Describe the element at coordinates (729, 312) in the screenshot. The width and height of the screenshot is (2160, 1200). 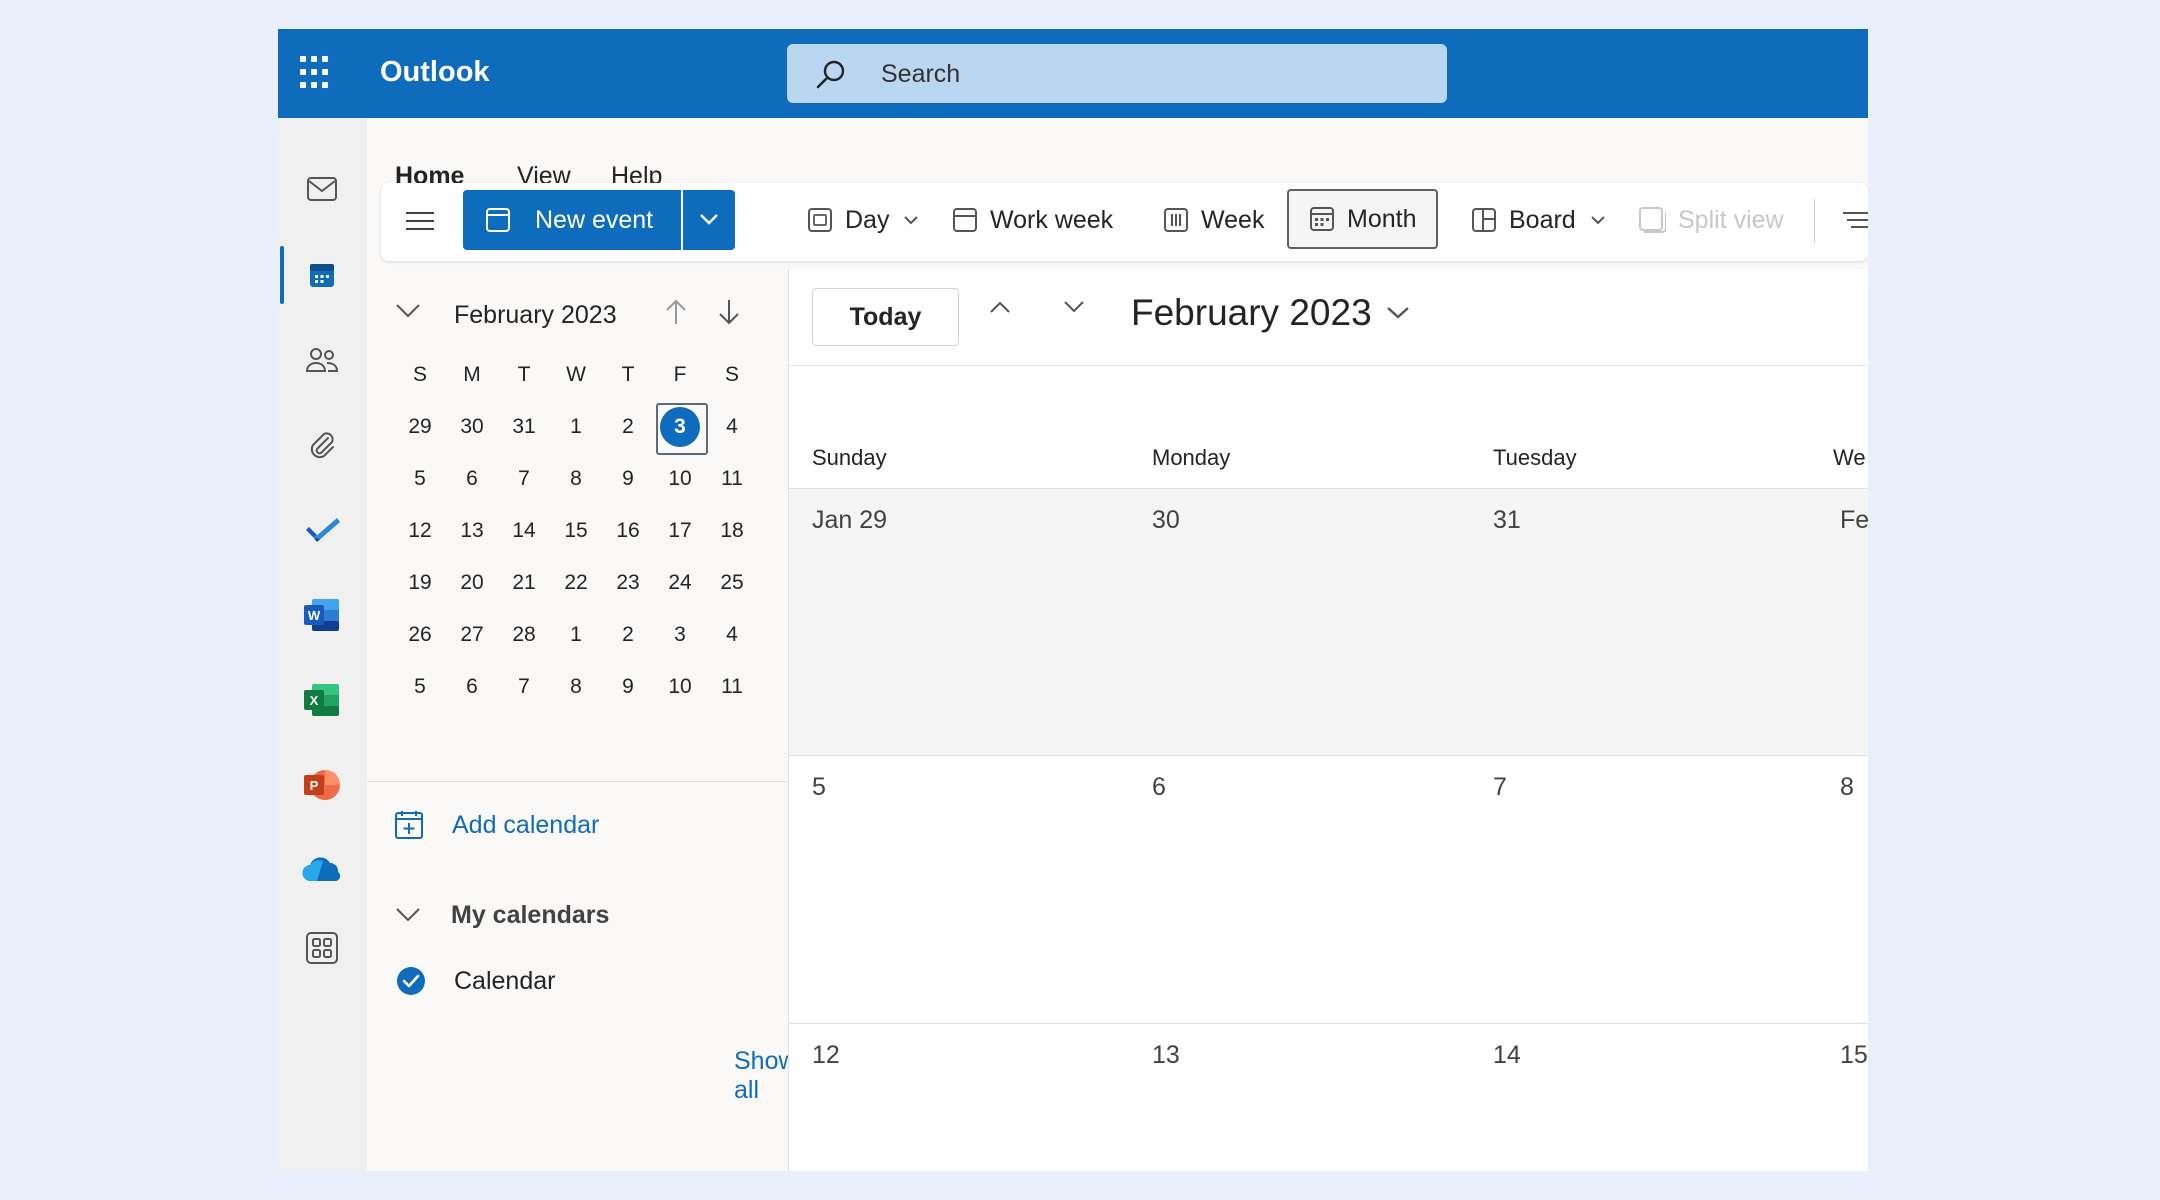
I see `arrow-down-icon` at that location.